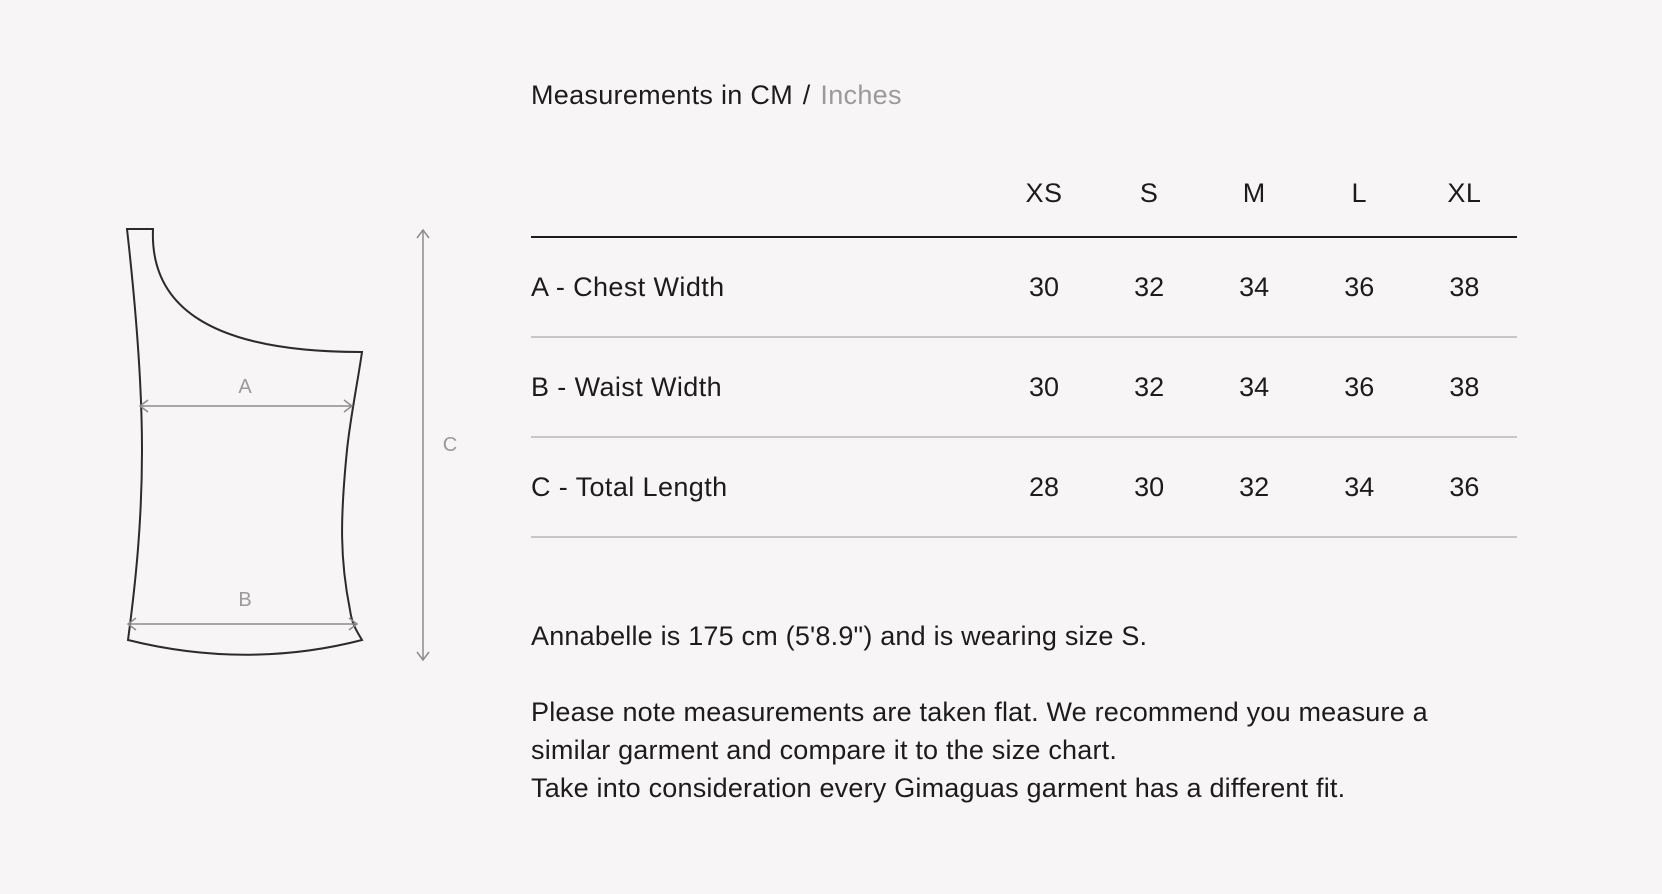 The image size is (1662, 894). I want to click on label-a: A, so click(245, 387).